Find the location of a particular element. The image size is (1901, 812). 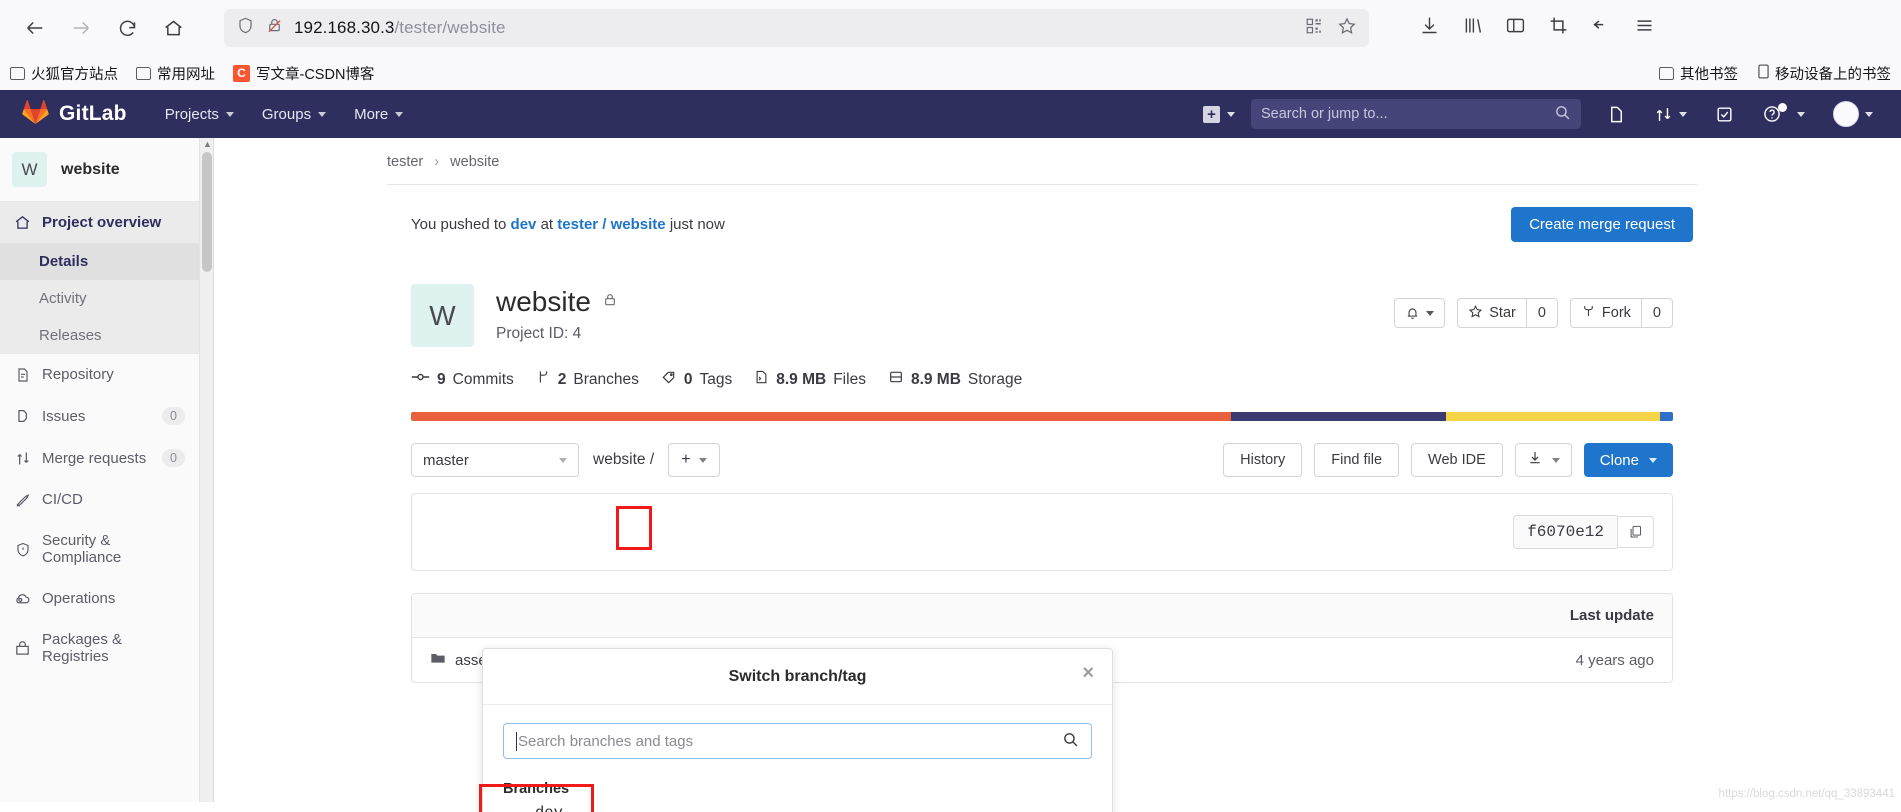

bookmark-other-folder: 其他书签 is located at coordinates (1698, 73).